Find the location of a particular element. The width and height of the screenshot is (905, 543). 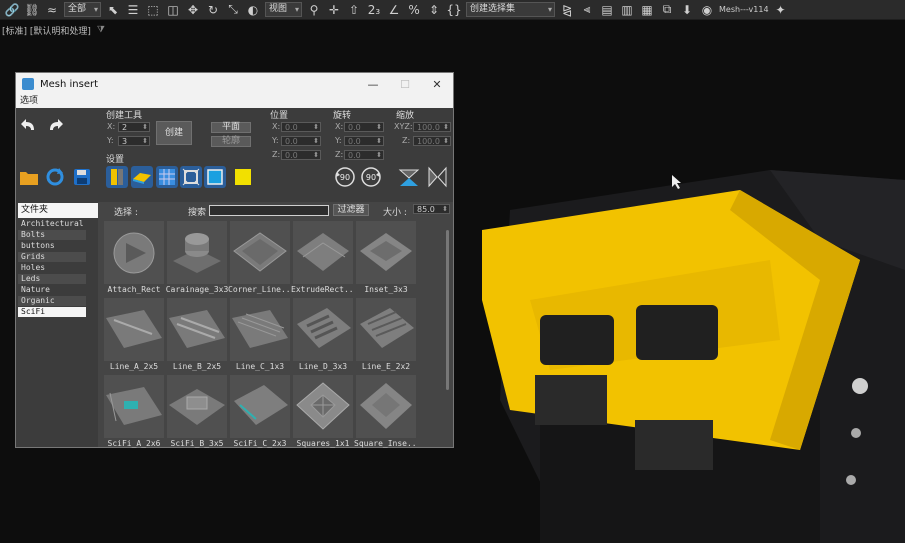

named-selection-set-select: 创建选择集 is located at coordinates (511, 9).